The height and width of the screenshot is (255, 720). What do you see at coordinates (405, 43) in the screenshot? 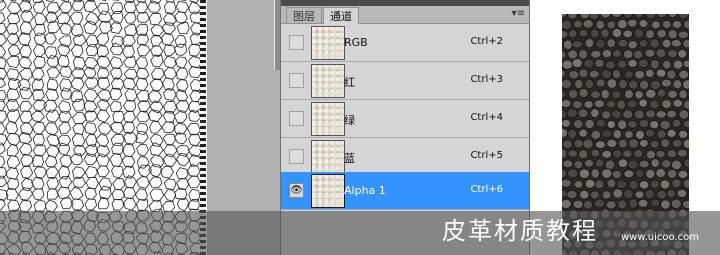
I see `channel-row-rgb: RGB Ctrl+2` at bounding box center [405, 43].